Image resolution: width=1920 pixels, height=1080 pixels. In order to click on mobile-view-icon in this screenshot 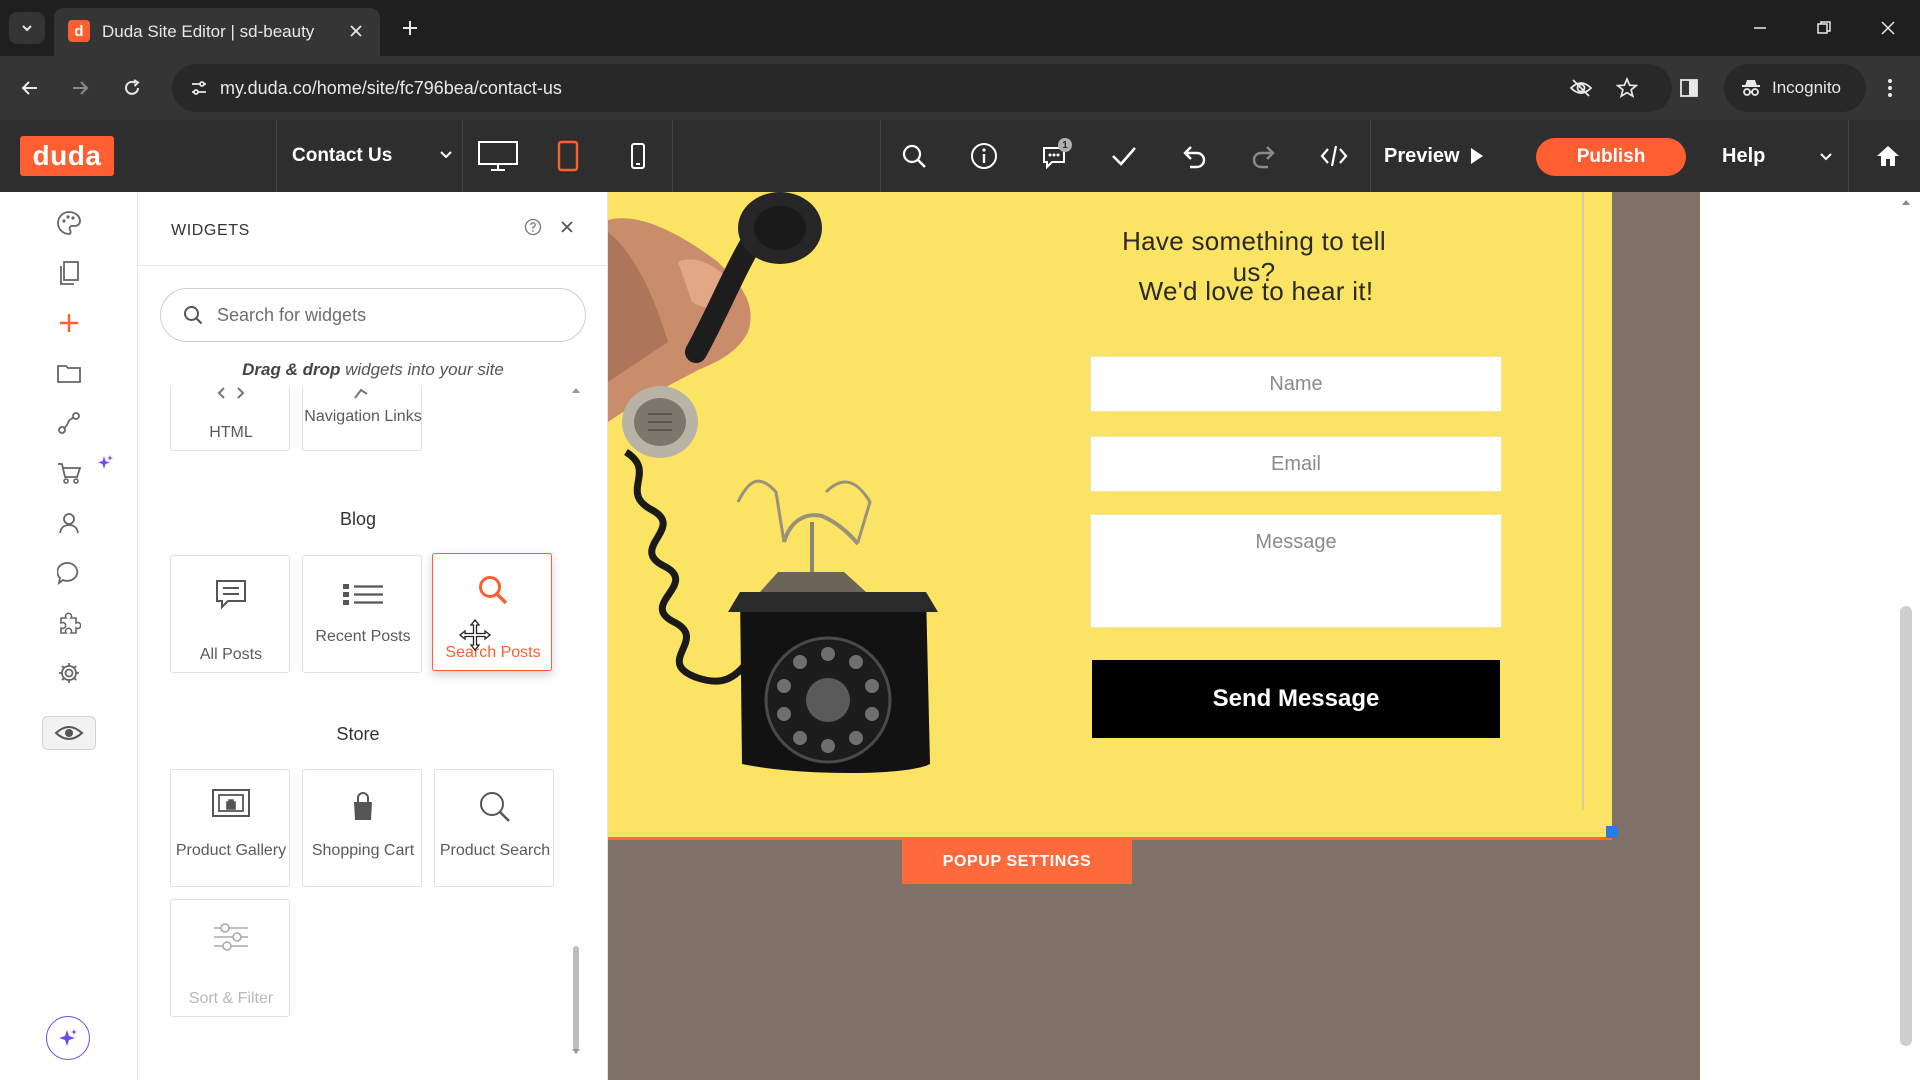, I will do `click(638, 156)`.